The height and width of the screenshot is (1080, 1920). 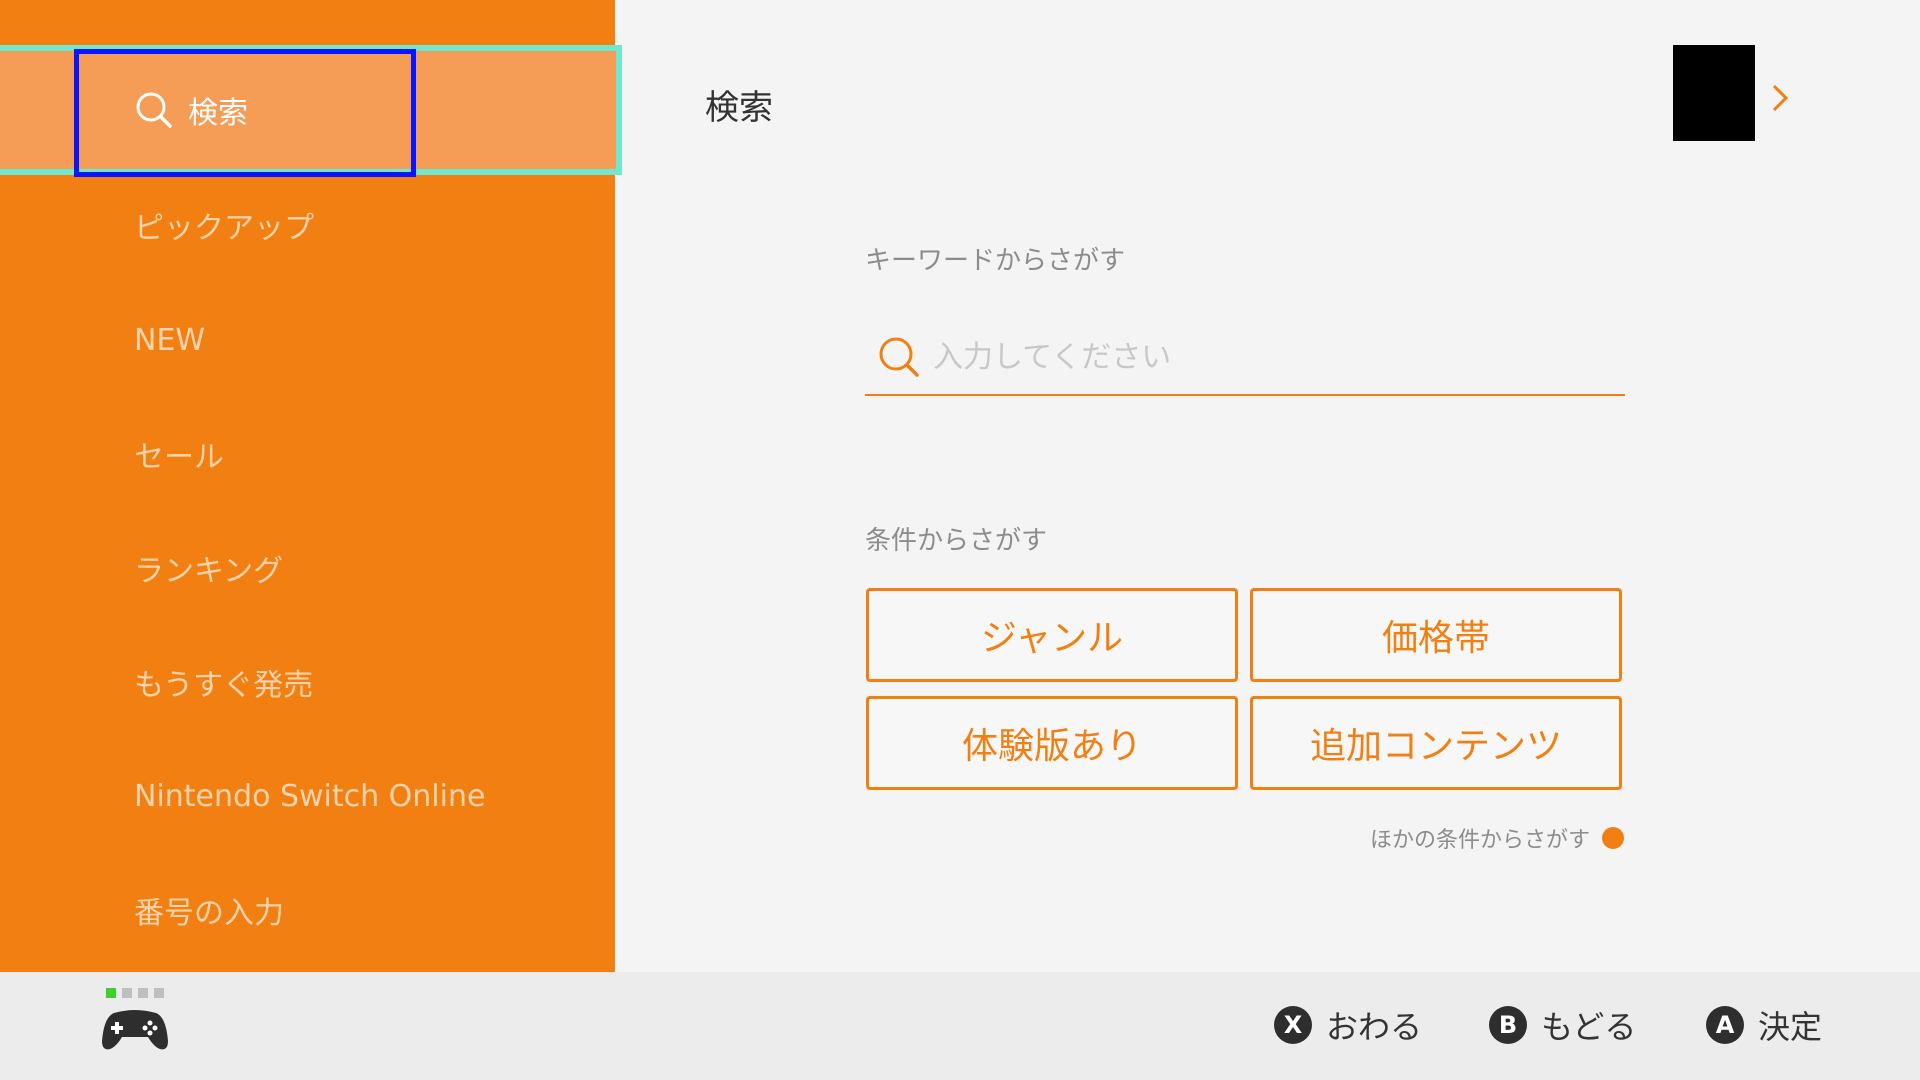 I want to click on hint-close: X おわる, so click(x=1348, y=1025).